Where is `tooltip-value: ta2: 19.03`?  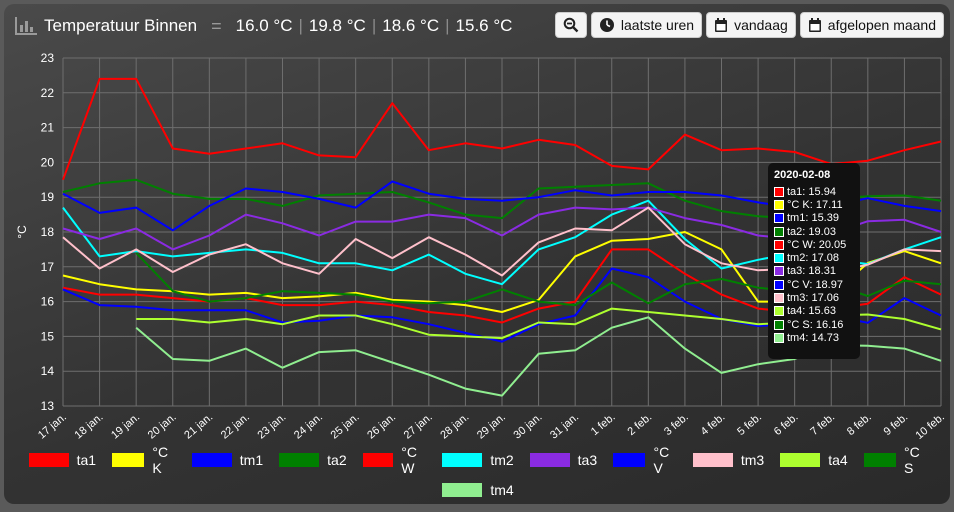 tooltip-value: ta2: 19.03 is located at coordinates (811, 231).